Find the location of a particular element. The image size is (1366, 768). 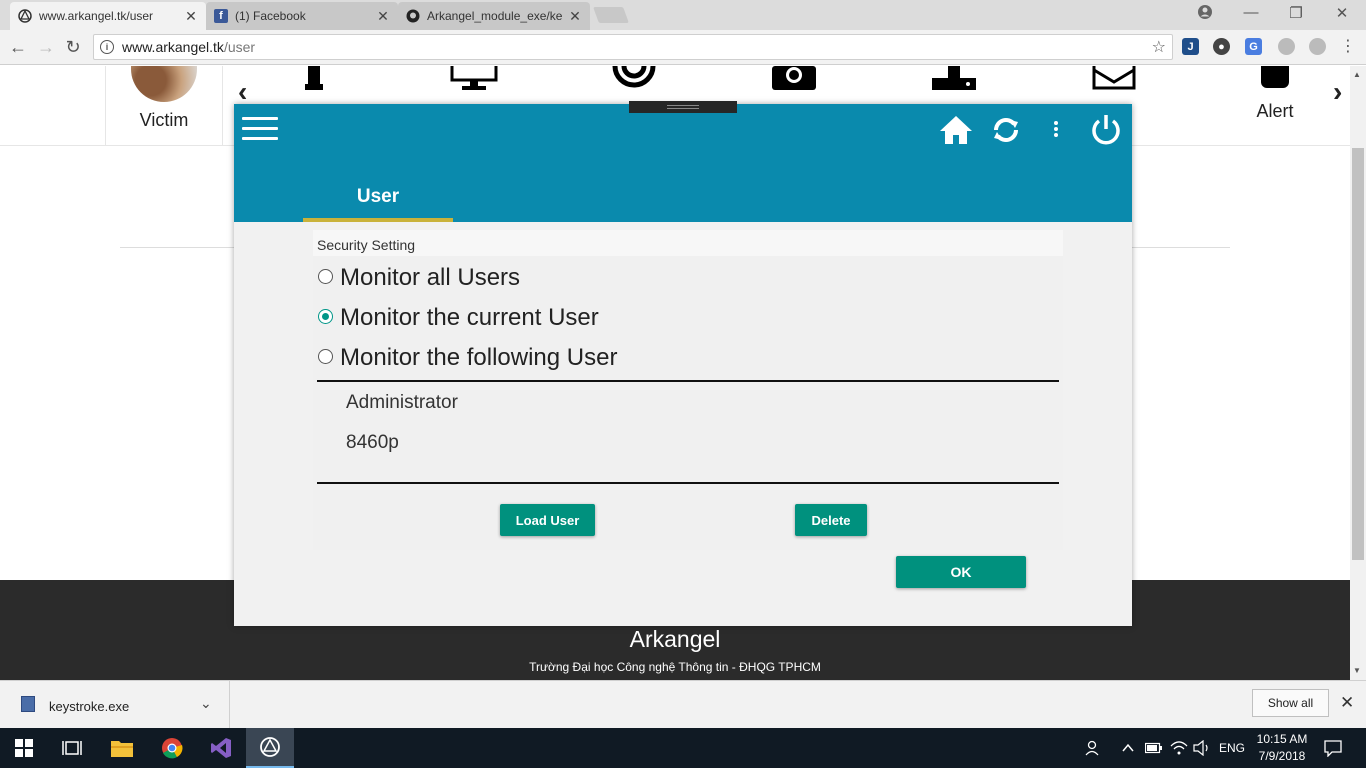

battery-icon is located at coordinates (1154, 748).